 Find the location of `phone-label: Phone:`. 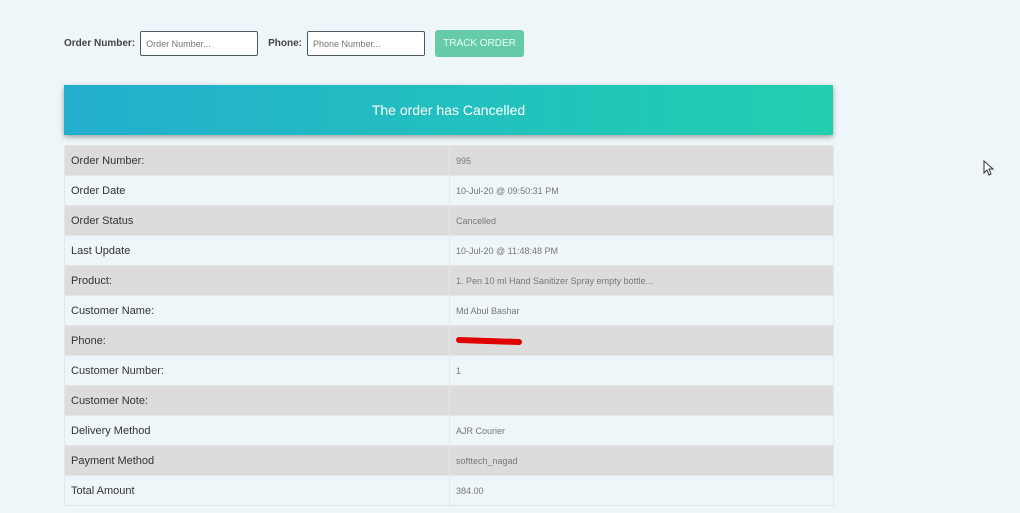

phone-label: Phone: is located at coordinates (285, 43).